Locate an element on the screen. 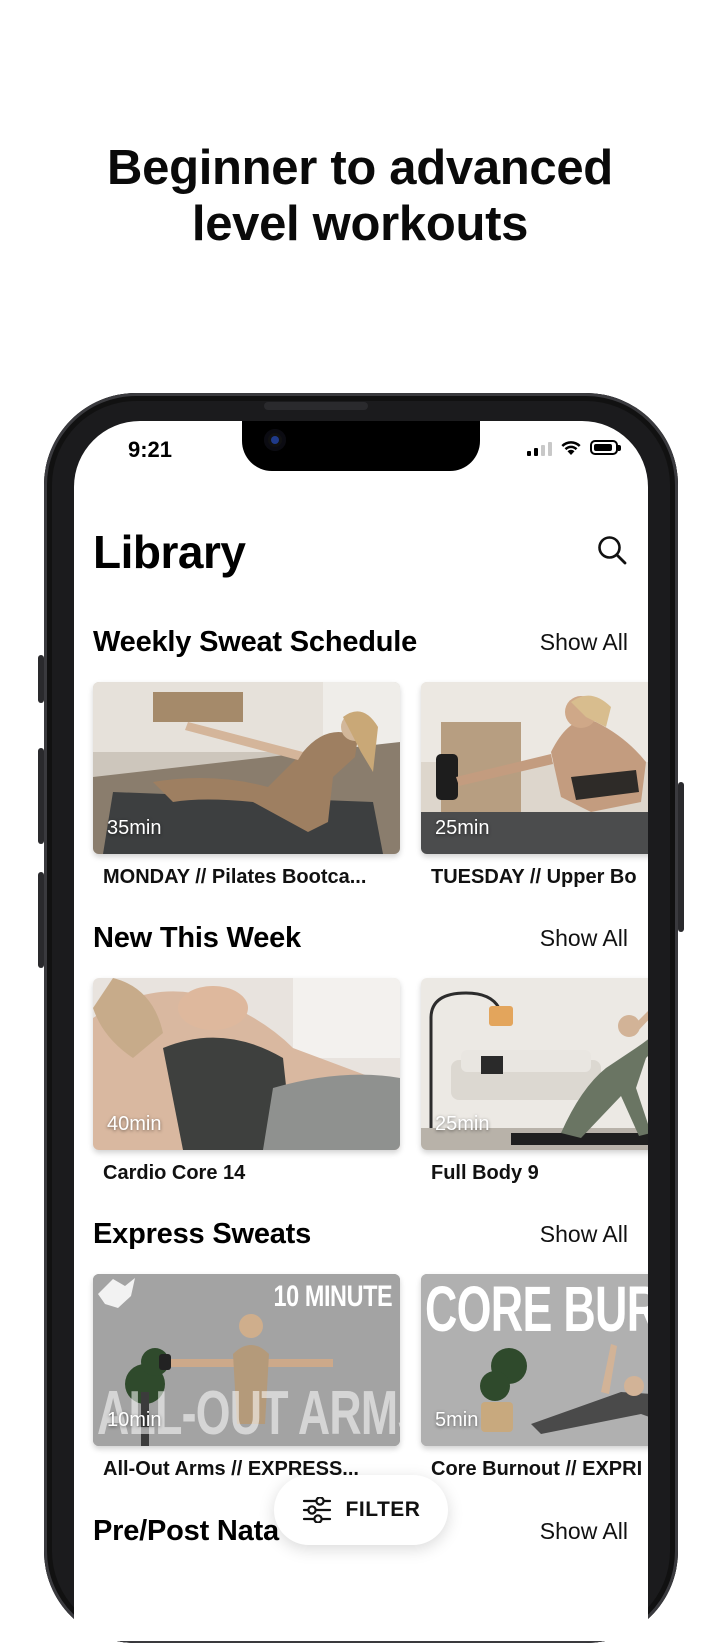 This screenshot has height=1643, width=720. workout-thumbnail: 35min is located at coordinates (246, 768).